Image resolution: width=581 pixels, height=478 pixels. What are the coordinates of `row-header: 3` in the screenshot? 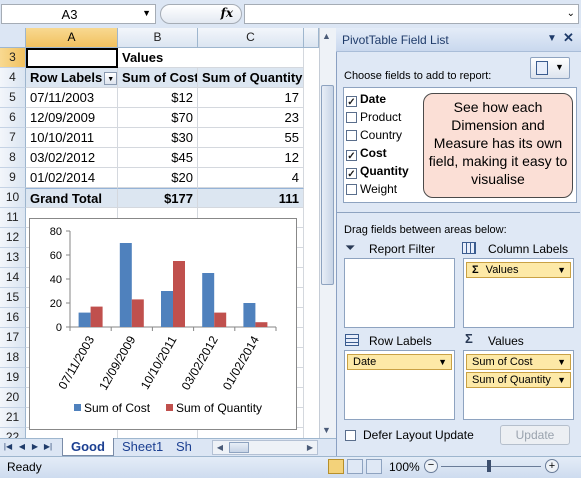 It's located at (13, 58).